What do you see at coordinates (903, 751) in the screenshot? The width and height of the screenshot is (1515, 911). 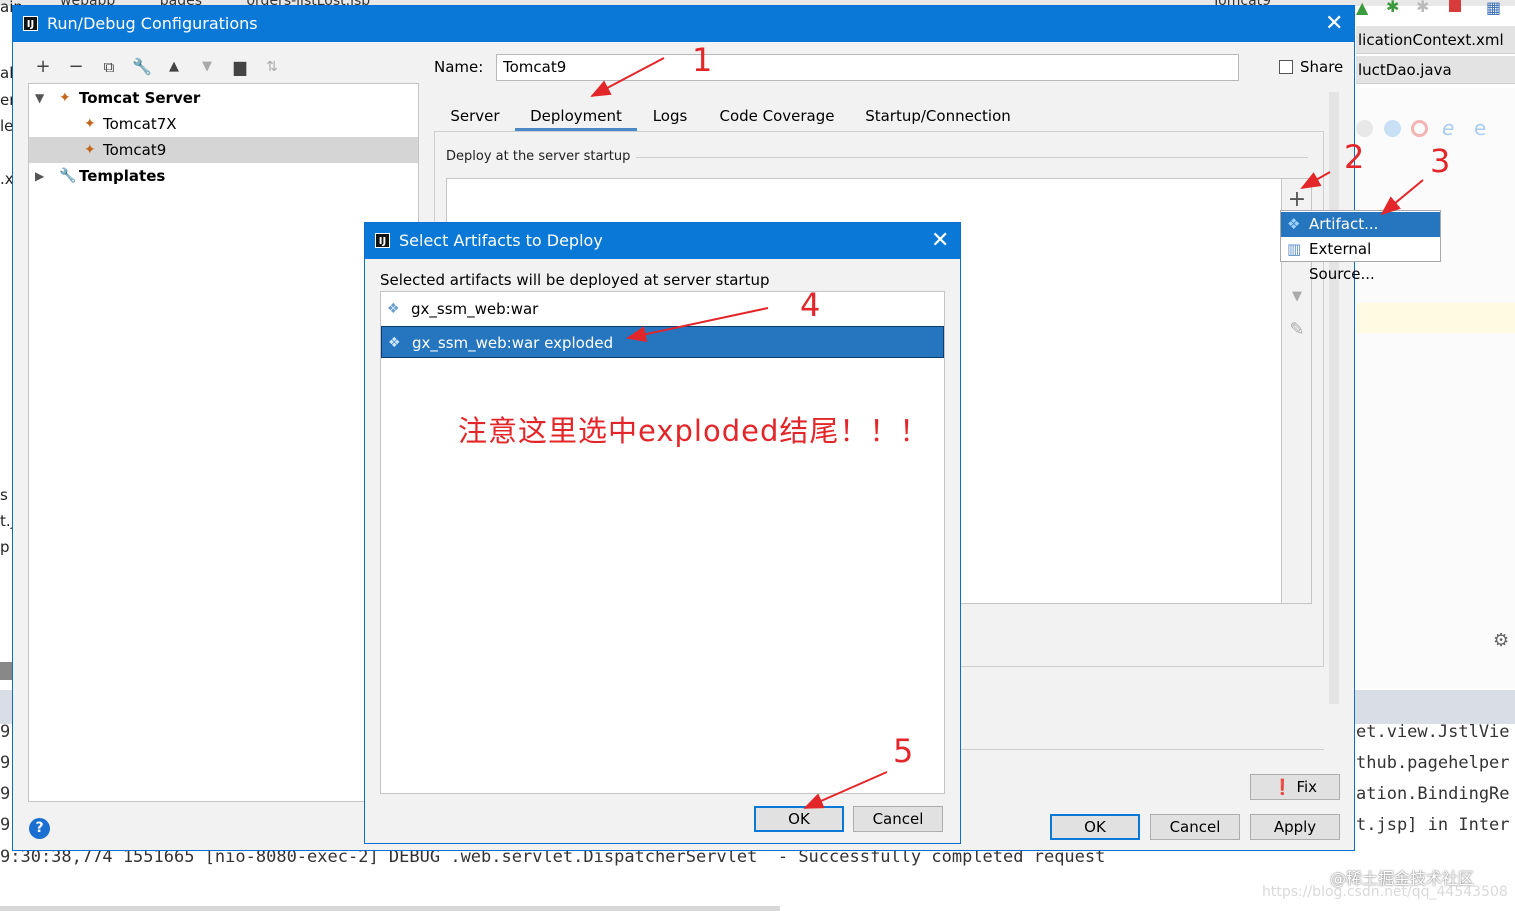 I see `annotation-number: 5` at bounding box center [903, 751].